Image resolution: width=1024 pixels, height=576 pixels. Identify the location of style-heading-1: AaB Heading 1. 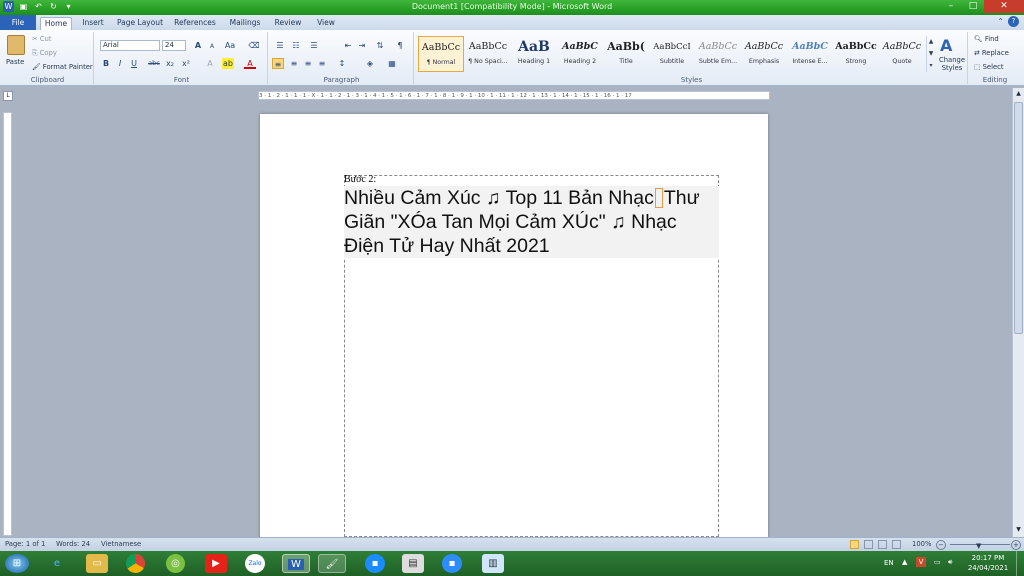
(534, 54).